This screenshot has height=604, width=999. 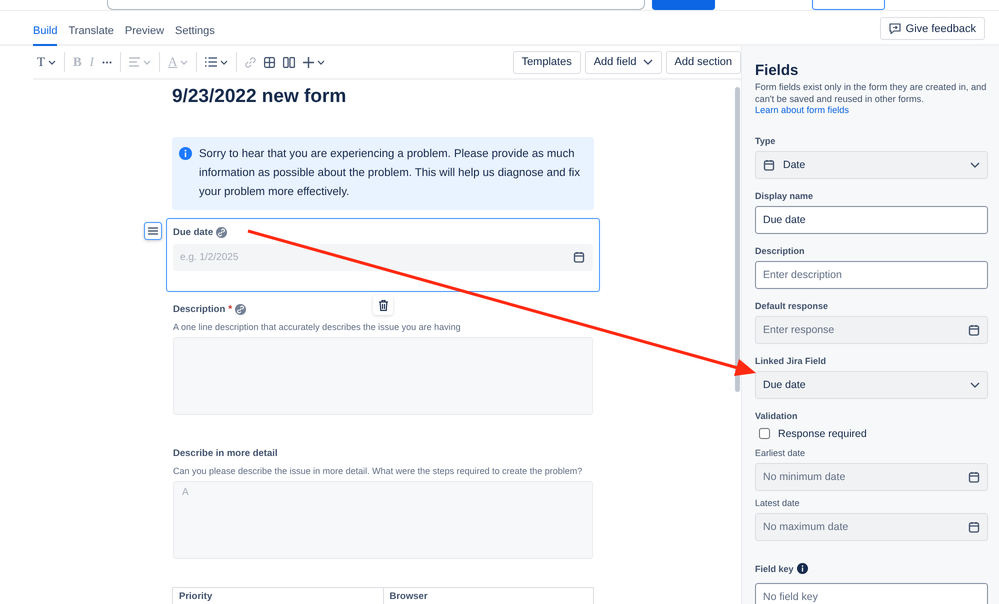 What do you see at coordinates (765, 141) in the screenshot?
I see `field-label: Type` at bounding box center [765, 141].